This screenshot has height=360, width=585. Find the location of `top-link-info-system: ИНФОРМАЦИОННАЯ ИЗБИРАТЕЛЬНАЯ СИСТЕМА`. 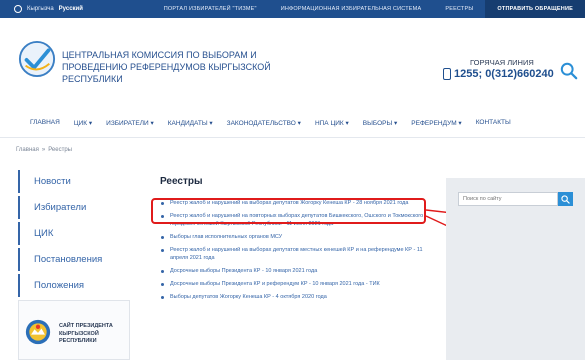

top-link-info-system: ИНФОРМАЦИОННАЯ ИЗБИРАТЕЛЬНАЯ СИСТЕМА is located at coordinates (351, 9).